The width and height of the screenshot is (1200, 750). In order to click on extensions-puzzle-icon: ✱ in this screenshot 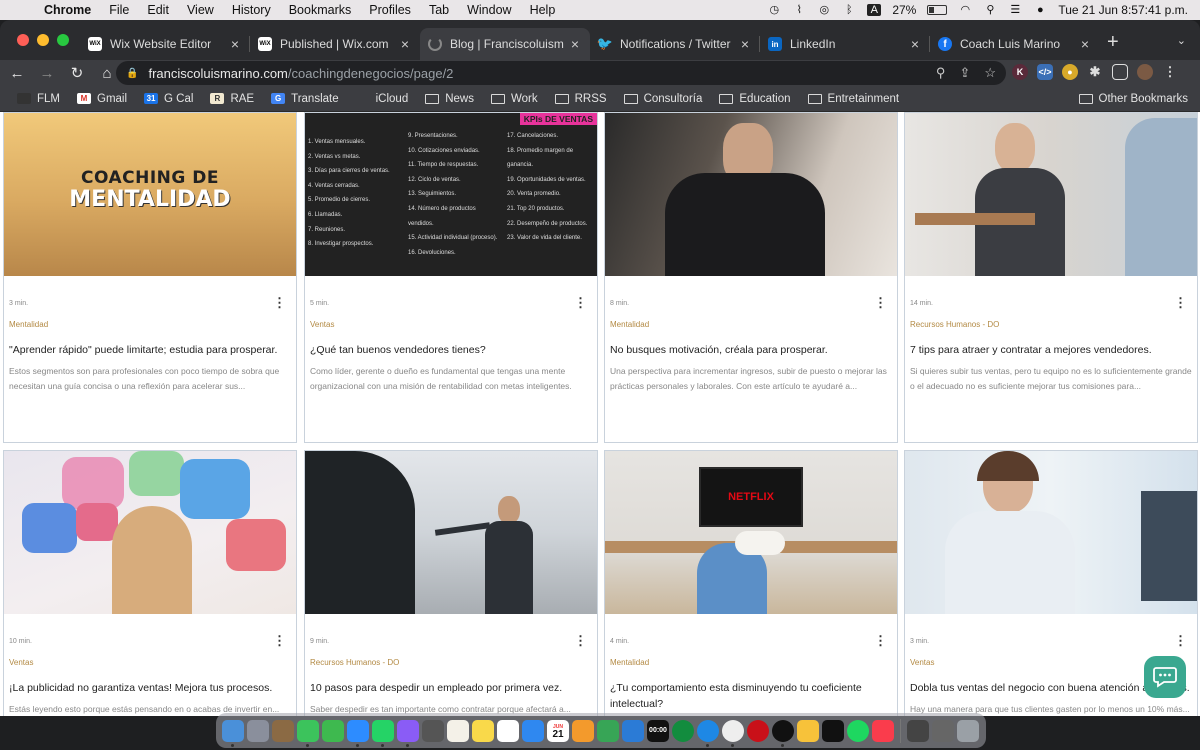, I will do `click(1095, 72)`.